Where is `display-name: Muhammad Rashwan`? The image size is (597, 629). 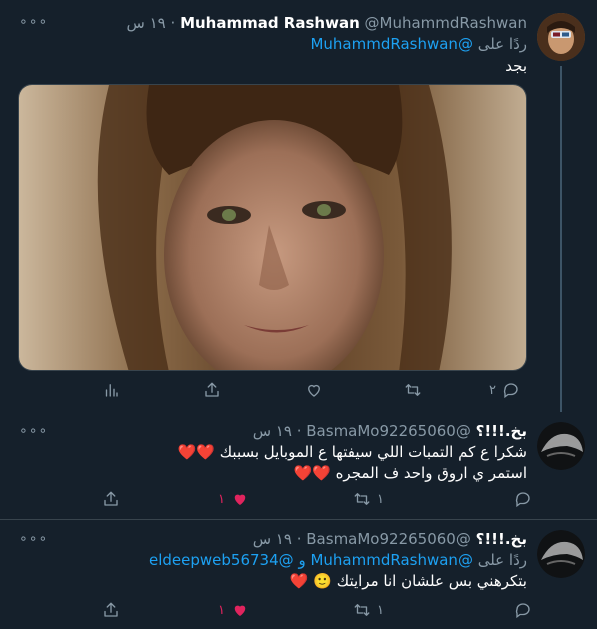 display-name: Muhammad Rashwan is located at coordinates (270, 23).